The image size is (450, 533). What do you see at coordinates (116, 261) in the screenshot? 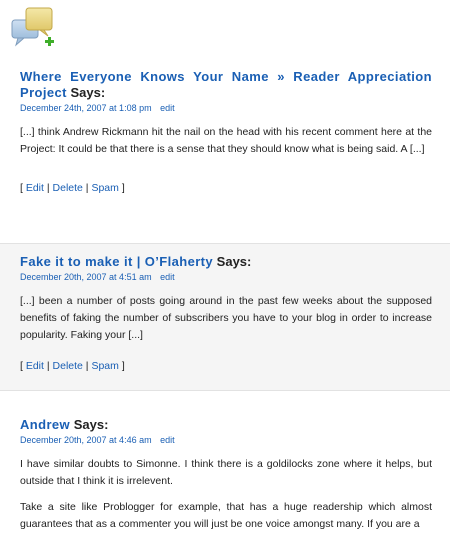
I see `comment-author-link: Fake it to make it | O’Flaherty` at bounding box center [116, 261].